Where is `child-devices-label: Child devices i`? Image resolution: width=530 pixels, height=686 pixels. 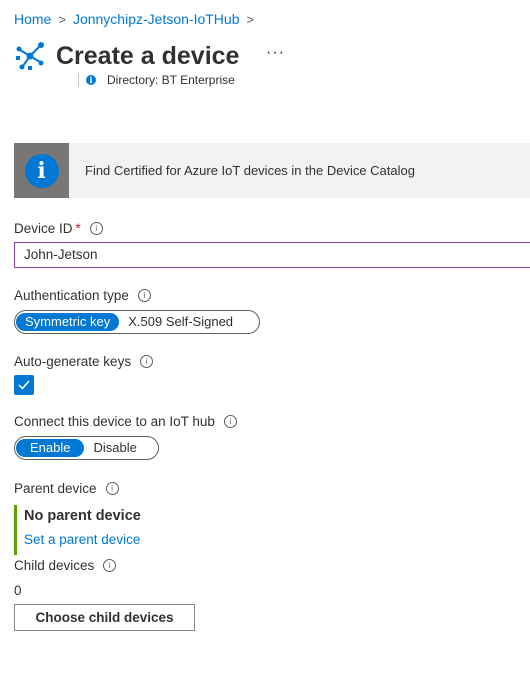
child-devices-label: Child devices i is located at coordinates (65, 565).